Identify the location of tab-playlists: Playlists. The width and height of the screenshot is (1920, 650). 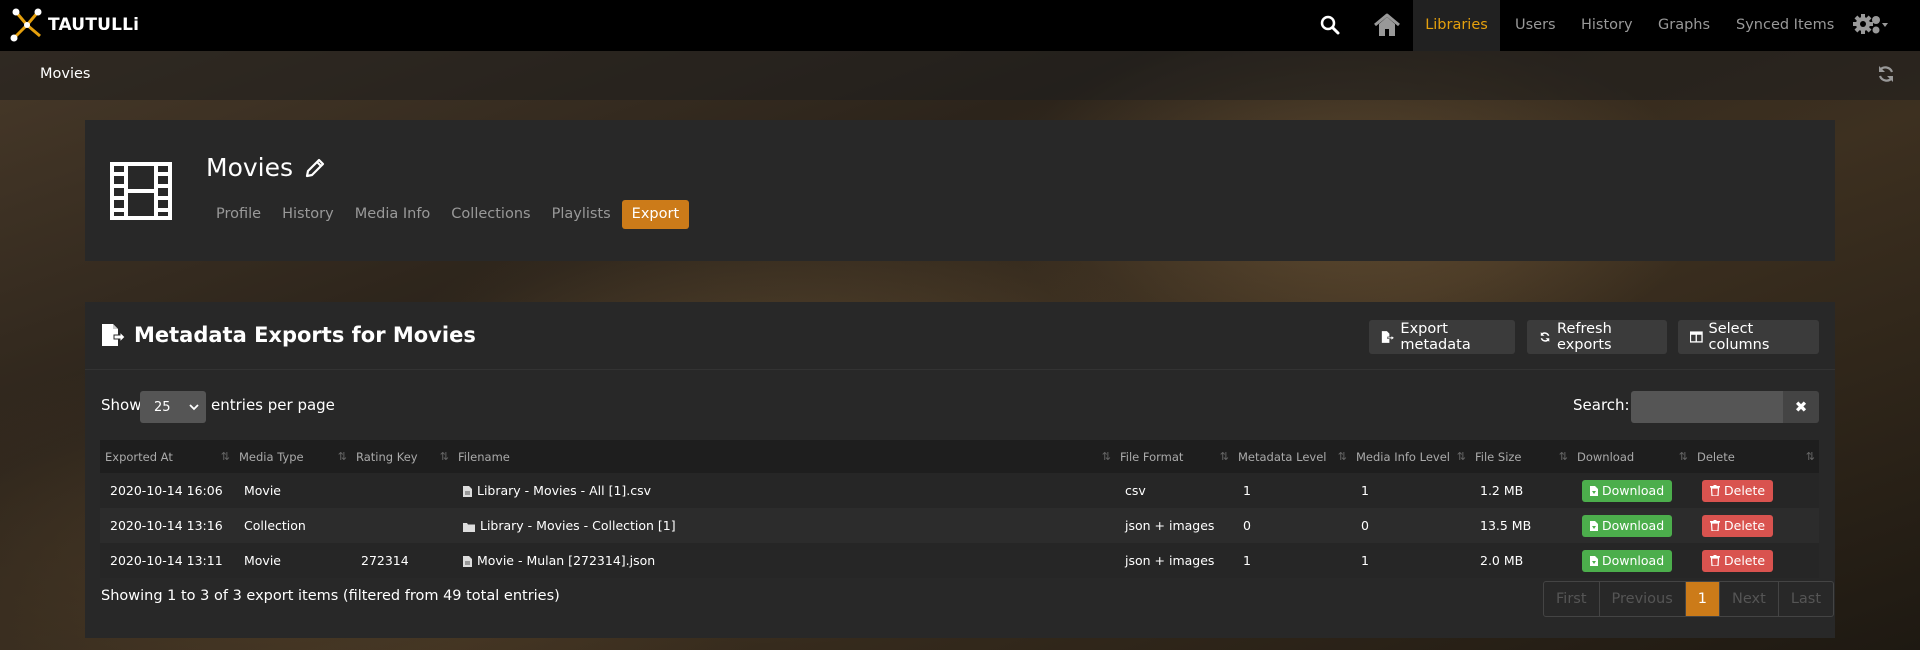
(581, 214).